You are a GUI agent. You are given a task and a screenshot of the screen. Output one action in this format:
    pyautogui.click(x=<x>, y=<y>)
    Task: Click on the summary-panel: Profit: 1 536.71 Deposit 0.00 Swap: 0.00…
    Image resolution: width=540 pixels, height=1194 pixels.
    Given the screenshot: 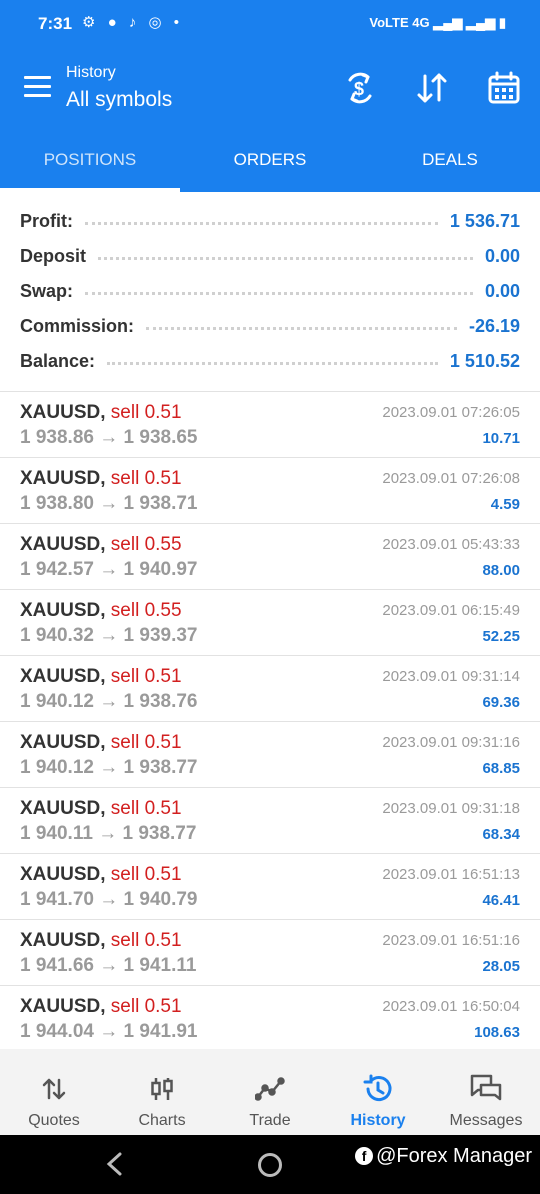 What is the action you would take?
    pyautogui.click(x=270, y=291)
    